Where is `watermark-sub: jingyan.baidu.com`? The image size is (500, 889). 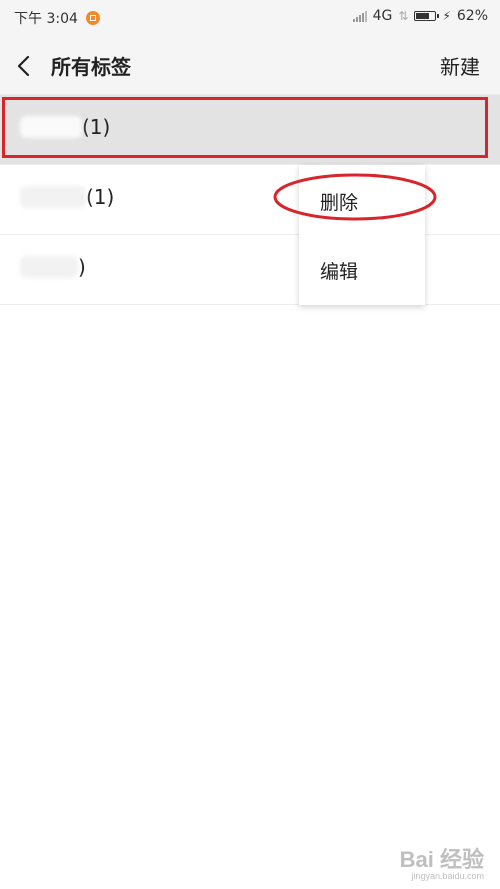 watermark-sub: jingyan.baidu.com is located at coordinates (447, 876).